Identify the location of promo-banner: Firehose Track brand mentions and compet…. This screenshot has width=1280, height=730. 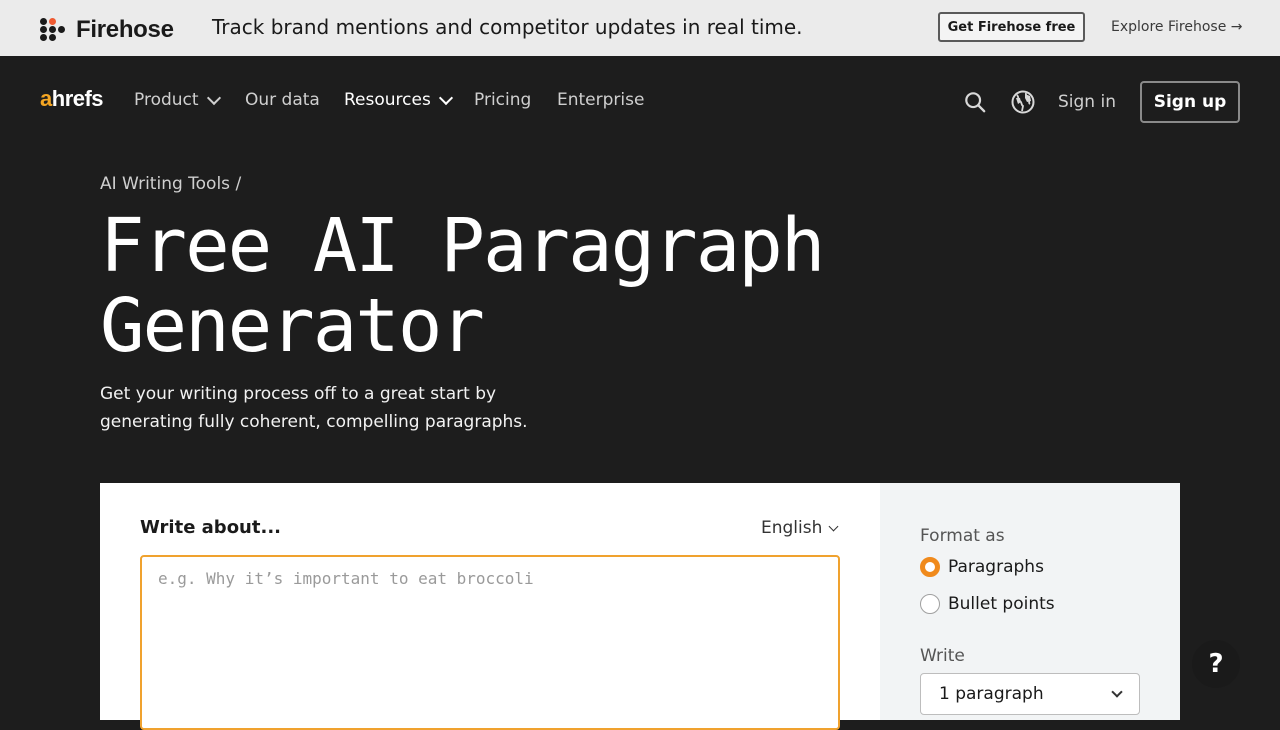
(640, 28).